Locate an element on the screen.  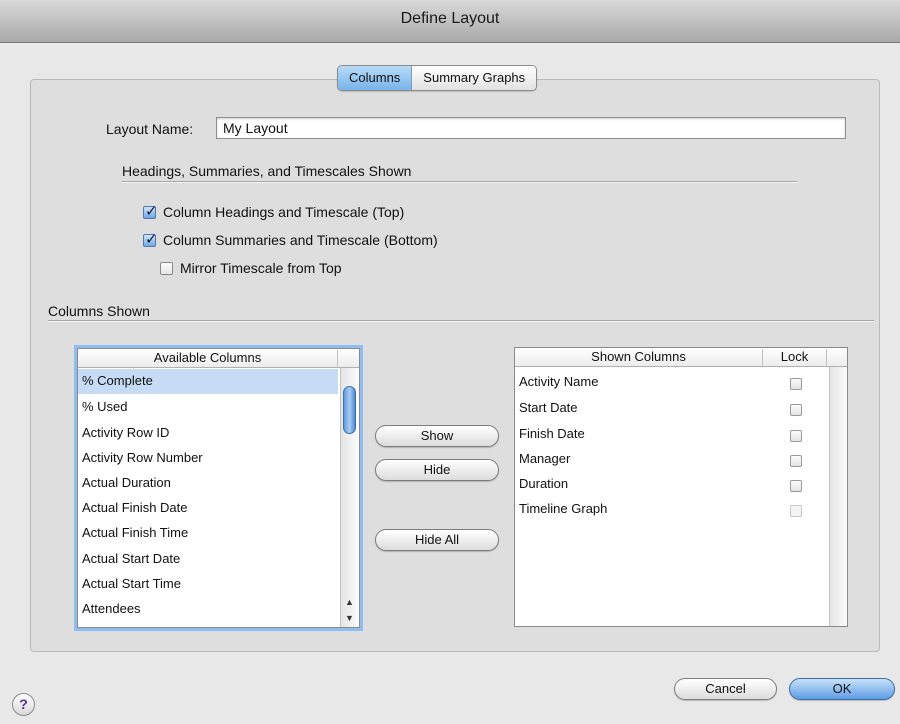
list-header: Available Columns is located at coordinates (218, 358).